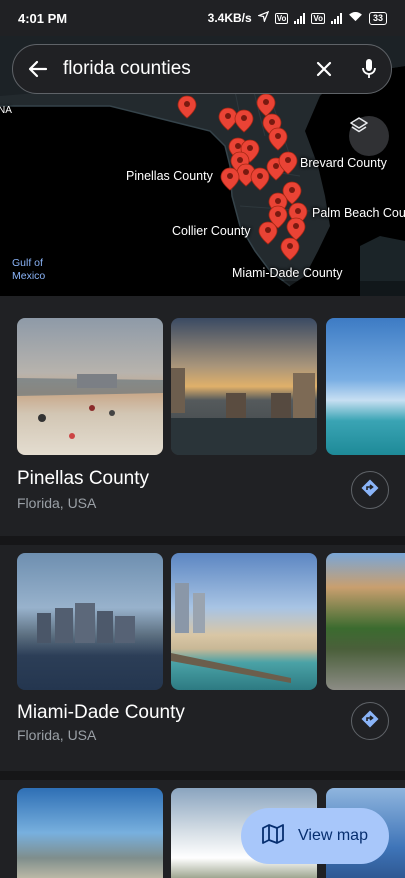 The width and height of the screenshot is (405, 878). Describe the element at coordinates (83, 479) in the screenshot. I see `result-title: Pinellas County` at that location.